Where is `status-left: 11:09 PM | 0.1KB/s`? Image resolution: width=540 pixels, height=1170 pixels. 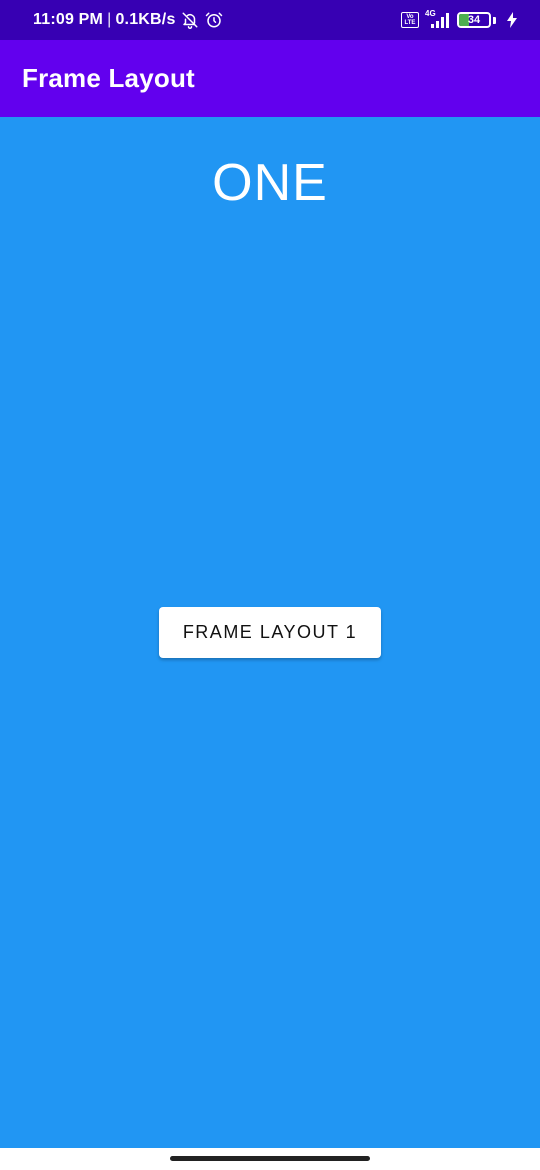 status-left: 11:09 PM | 0.1KB/s is located at coordinates (128, 20).